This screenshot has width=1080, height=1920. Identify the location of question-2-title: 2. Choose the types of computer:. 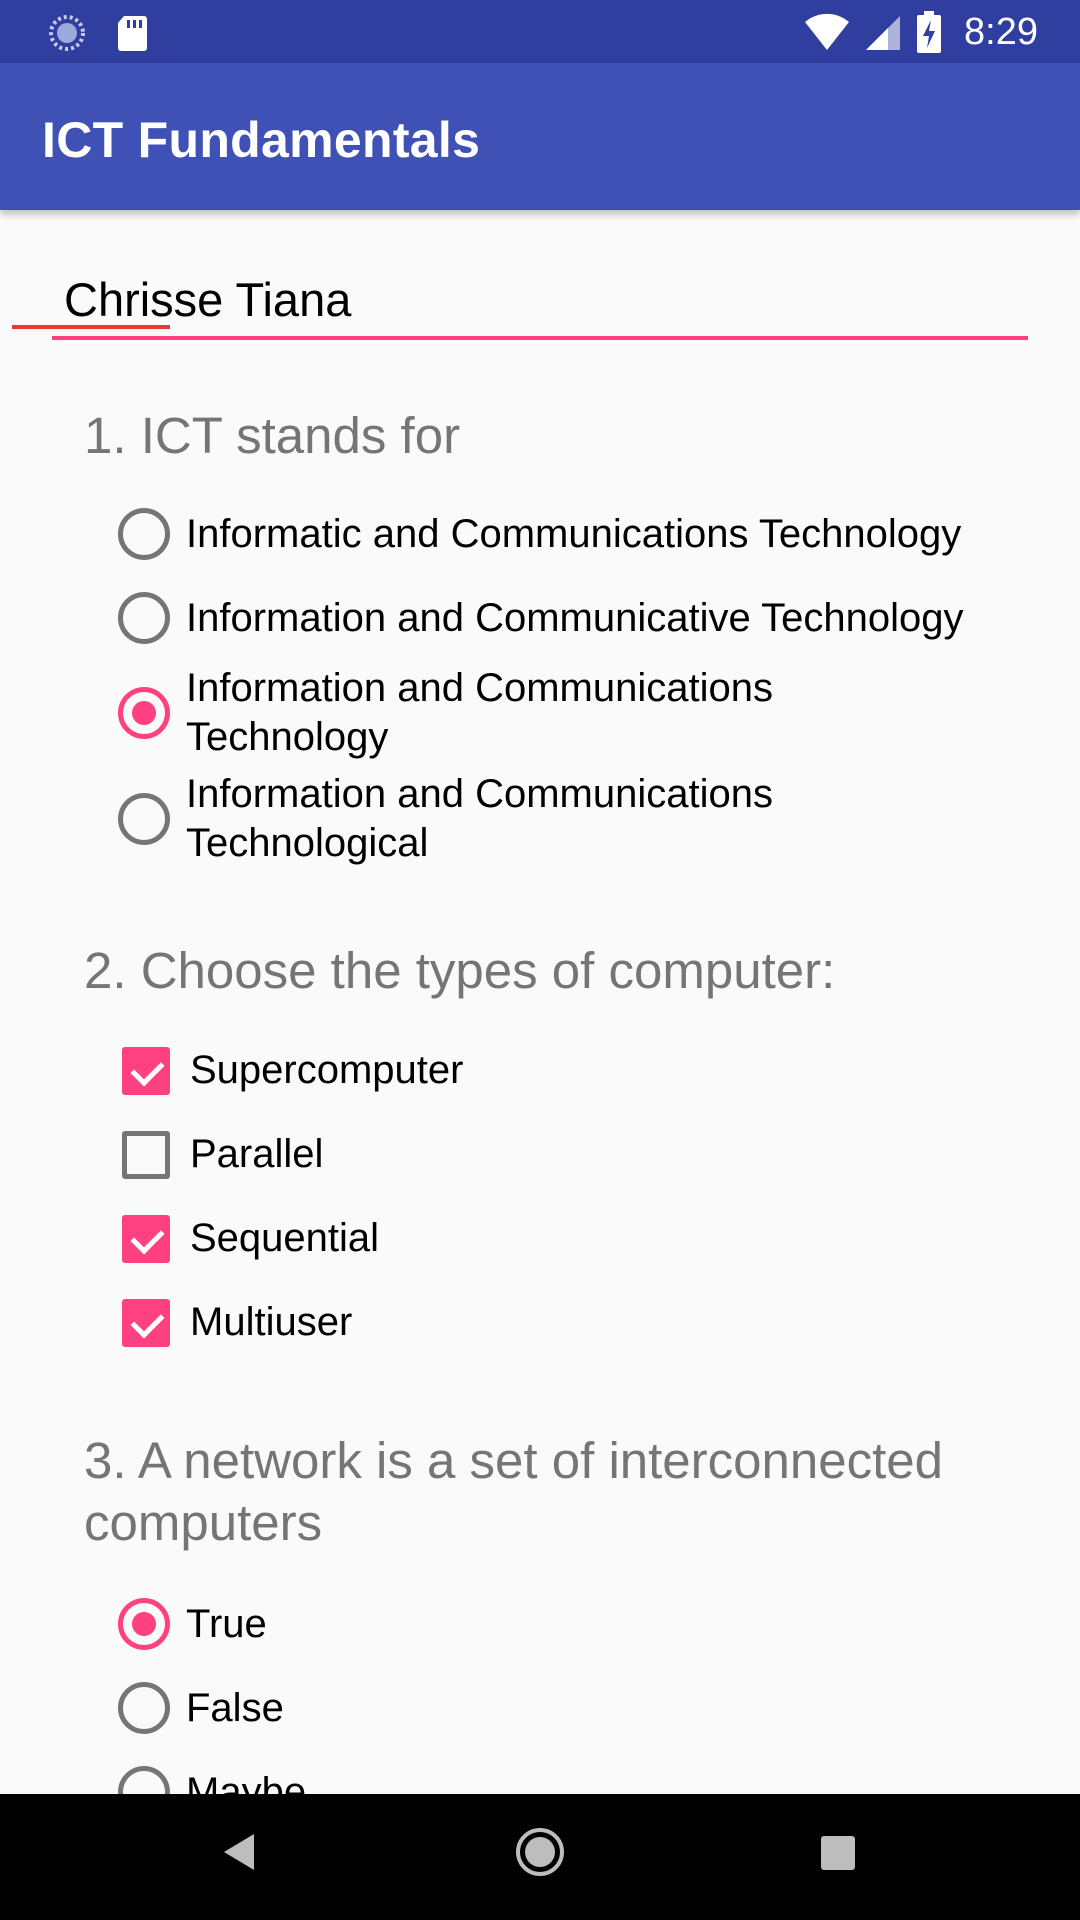
(460, 970).